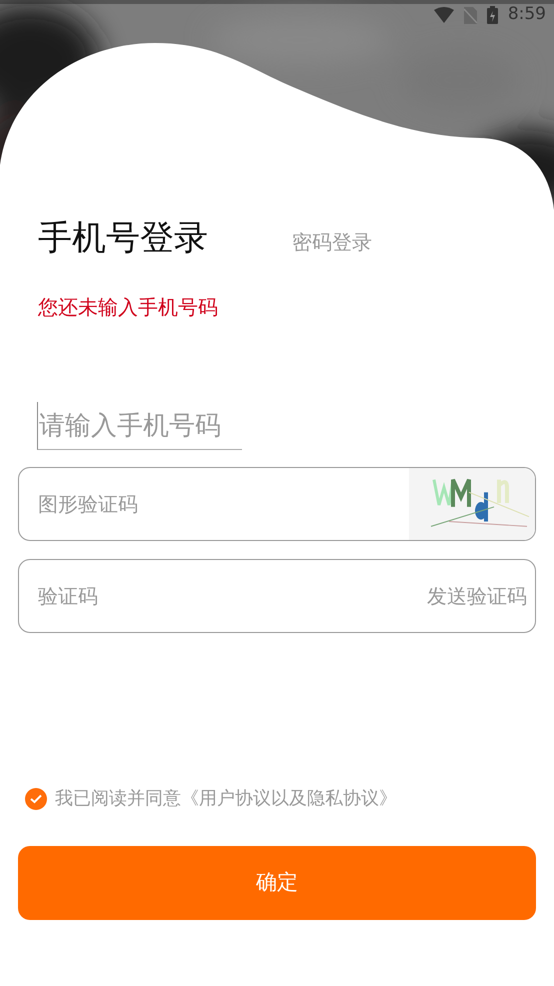 This screenshot has width=554, height=986. What do you see at coordinates (492, 15) in the screenshot?
I see `battery-icon` at bounding box center [492, 15].